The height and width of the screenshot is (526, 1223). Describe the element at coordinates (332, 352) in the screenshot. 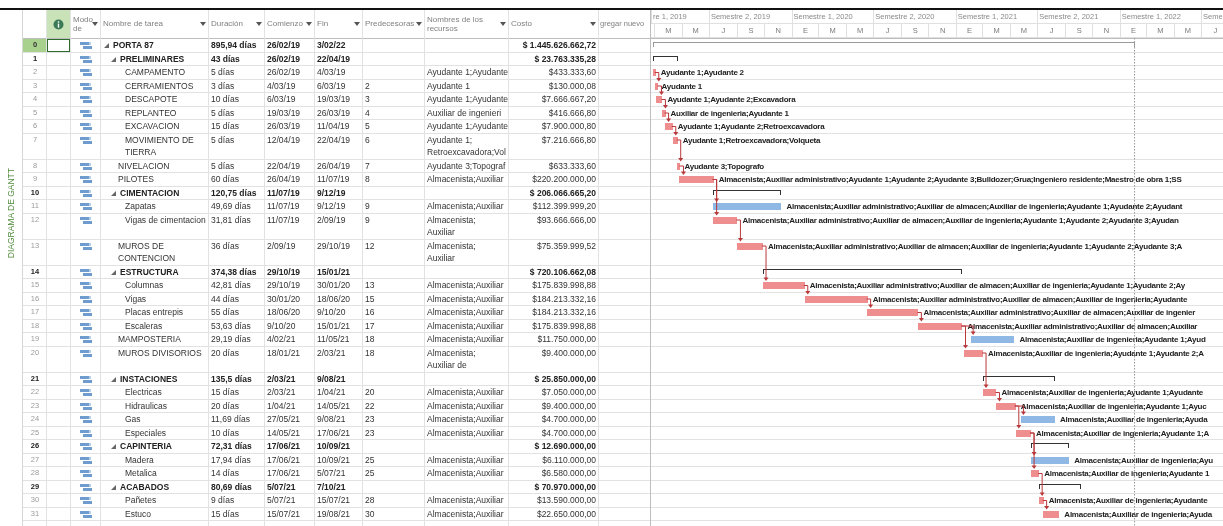

I see `table-cell-text: 2/03/21` at that location.